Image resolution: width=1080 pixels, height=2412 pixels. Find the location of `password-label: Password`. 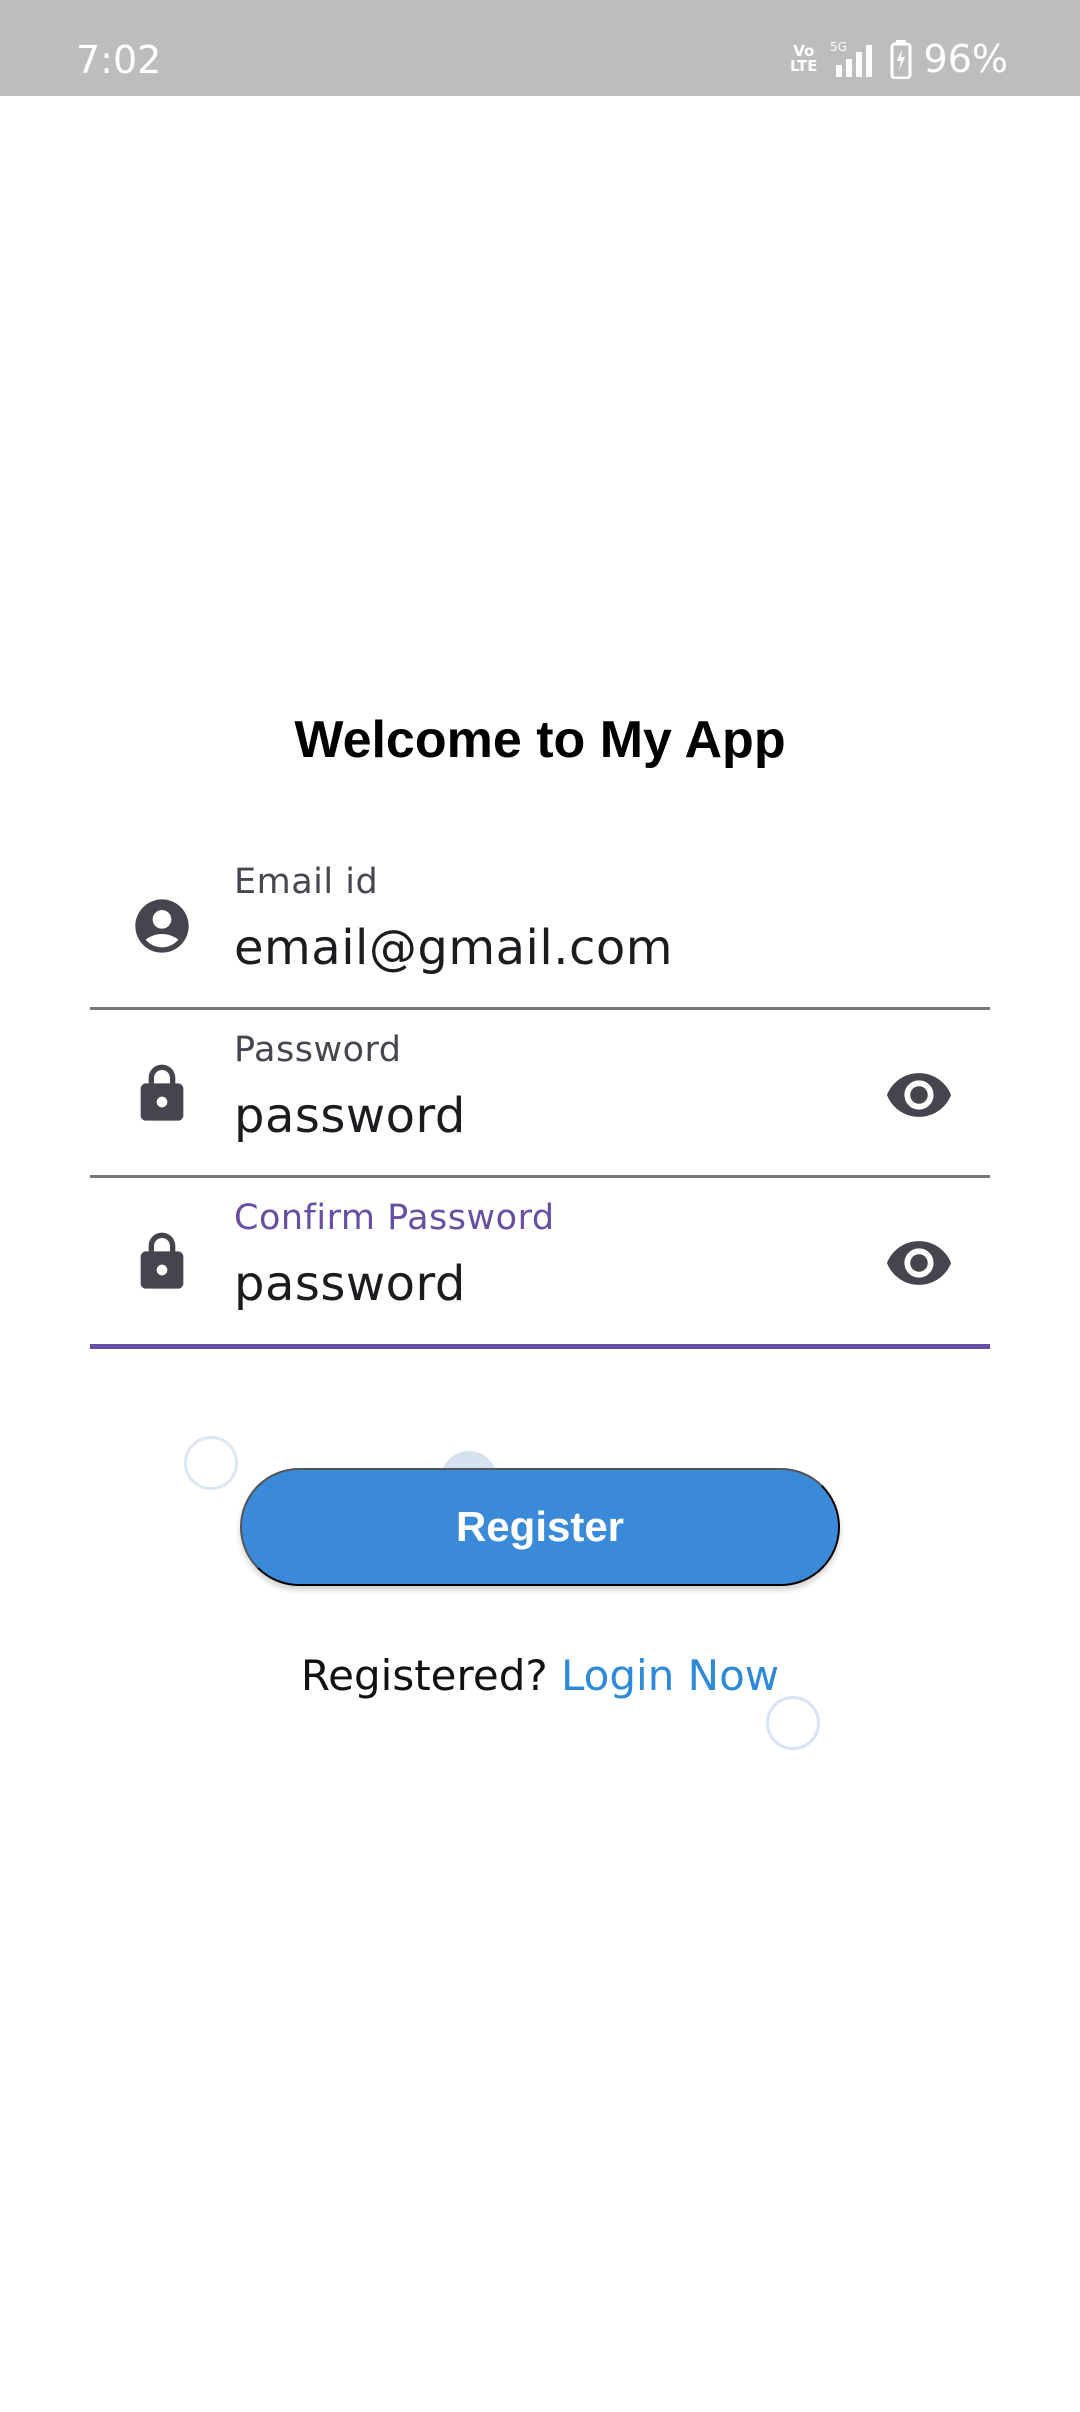

password-label: Password is located at coordinates (318, 1050).